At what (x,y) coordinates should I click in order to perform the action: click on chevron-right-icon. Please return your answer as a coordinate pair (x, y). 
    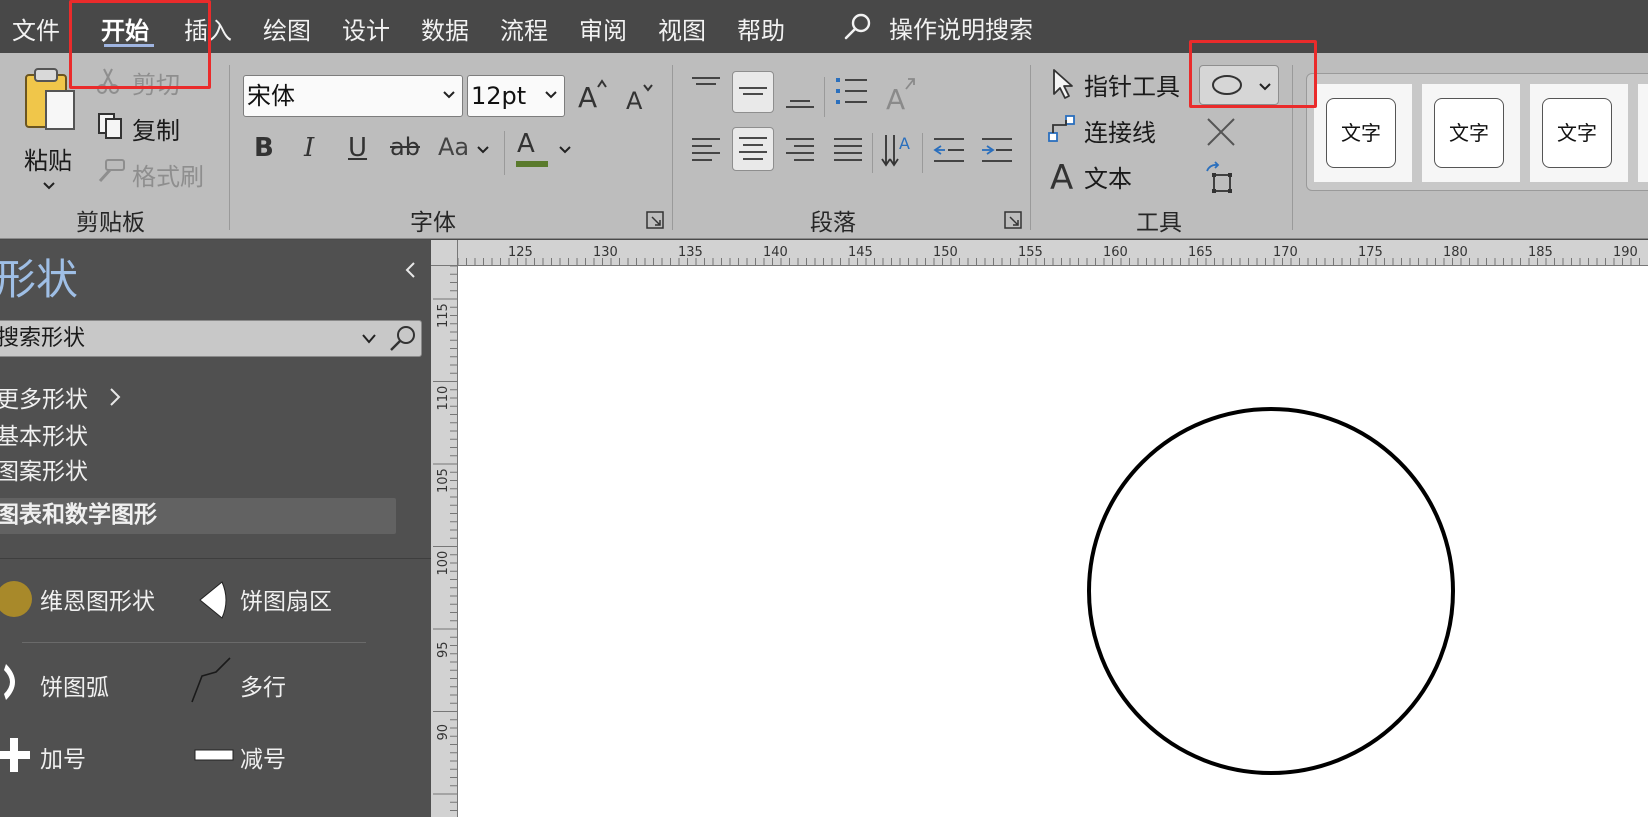
    Looking at the image, I should click on (115, 397).